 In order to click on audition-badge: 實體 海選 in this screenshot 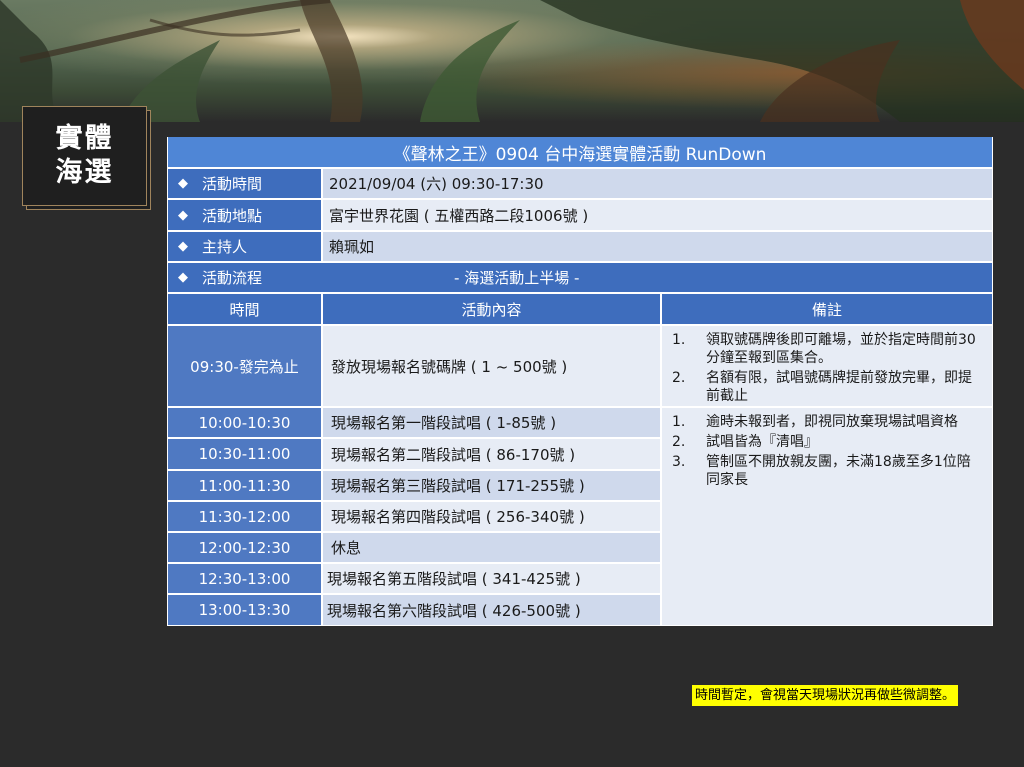, I will do `click(84, 156)`.